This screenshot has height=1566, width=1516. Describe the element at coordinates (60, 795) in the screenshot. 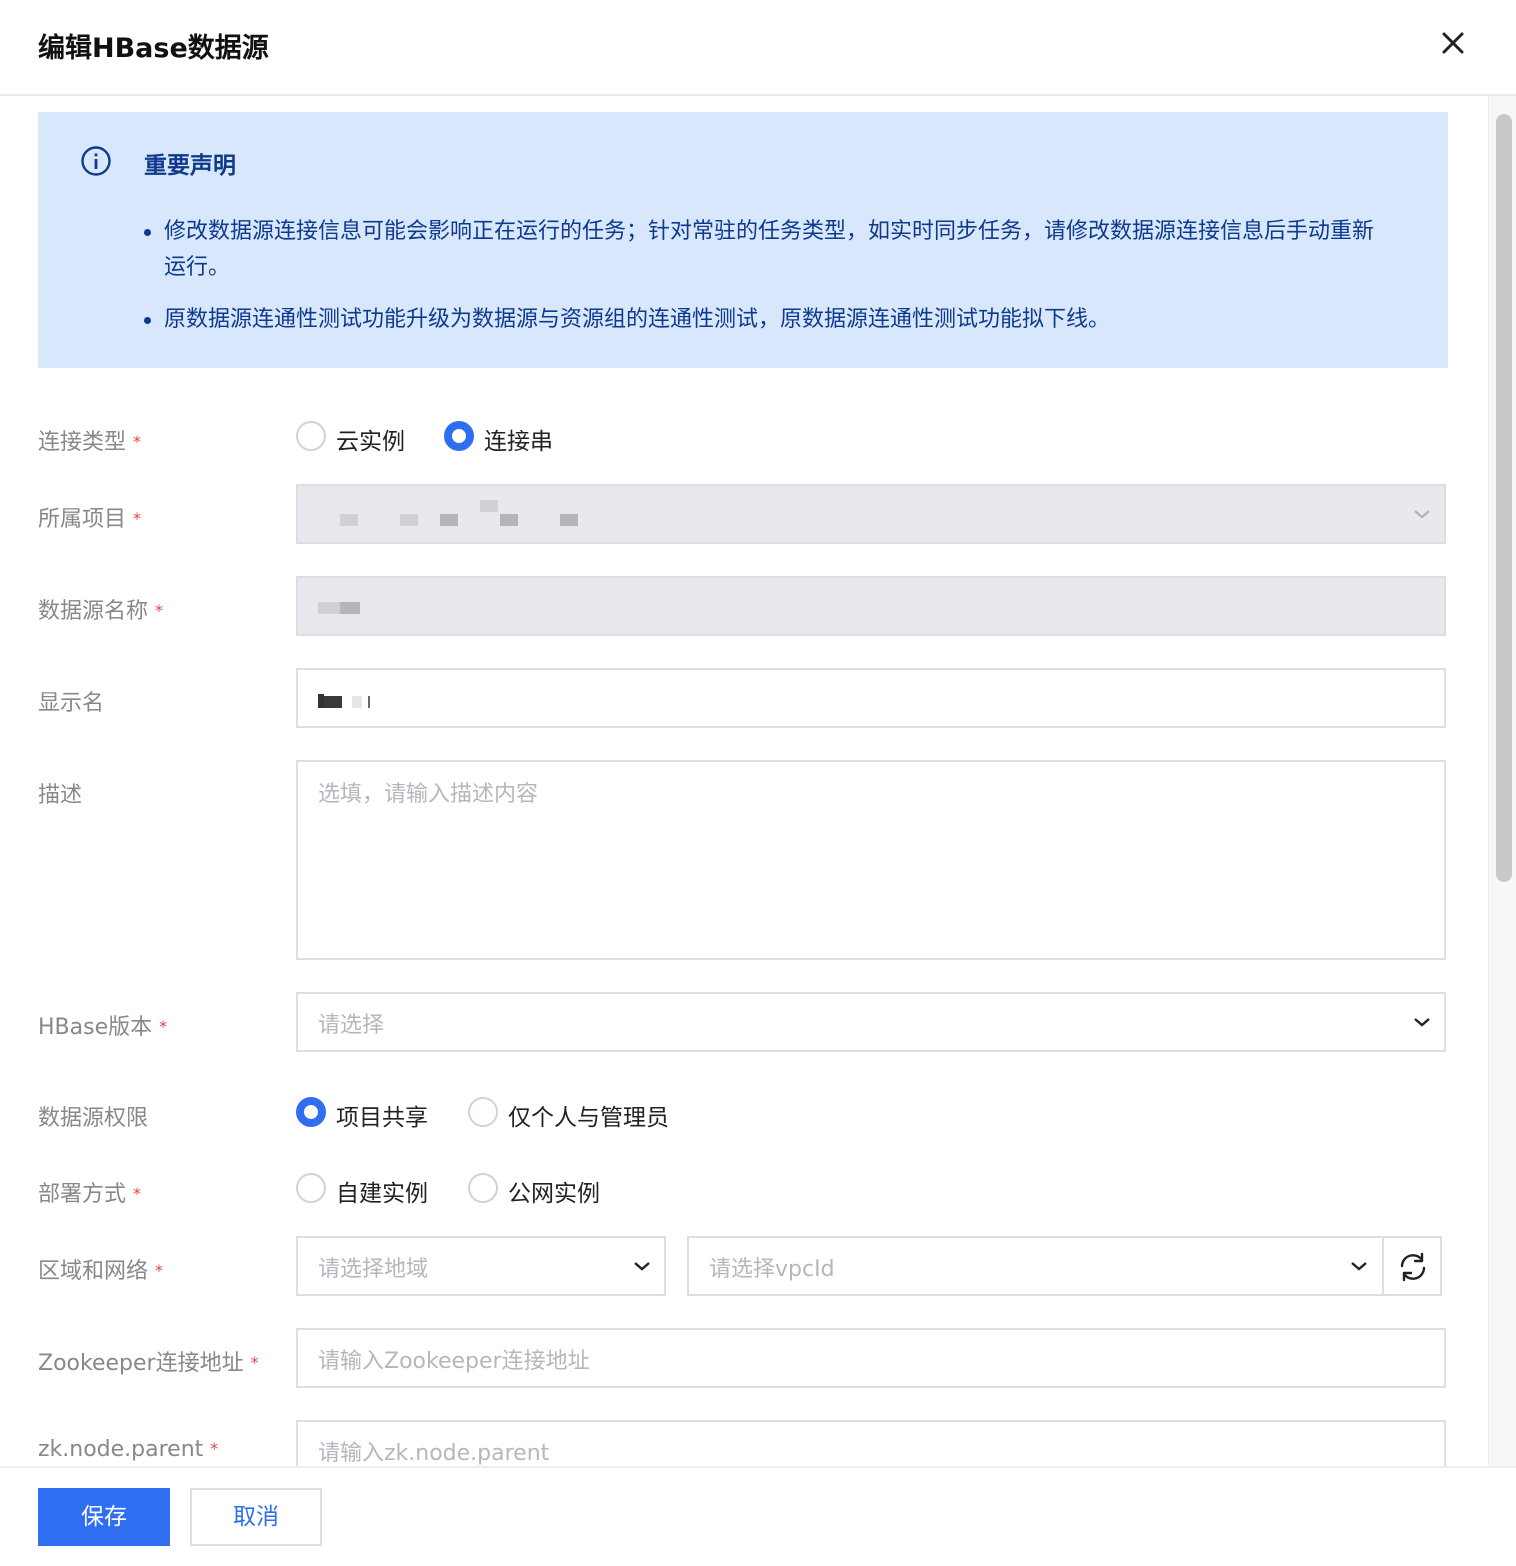

I see `description-label: 描述` at that location.